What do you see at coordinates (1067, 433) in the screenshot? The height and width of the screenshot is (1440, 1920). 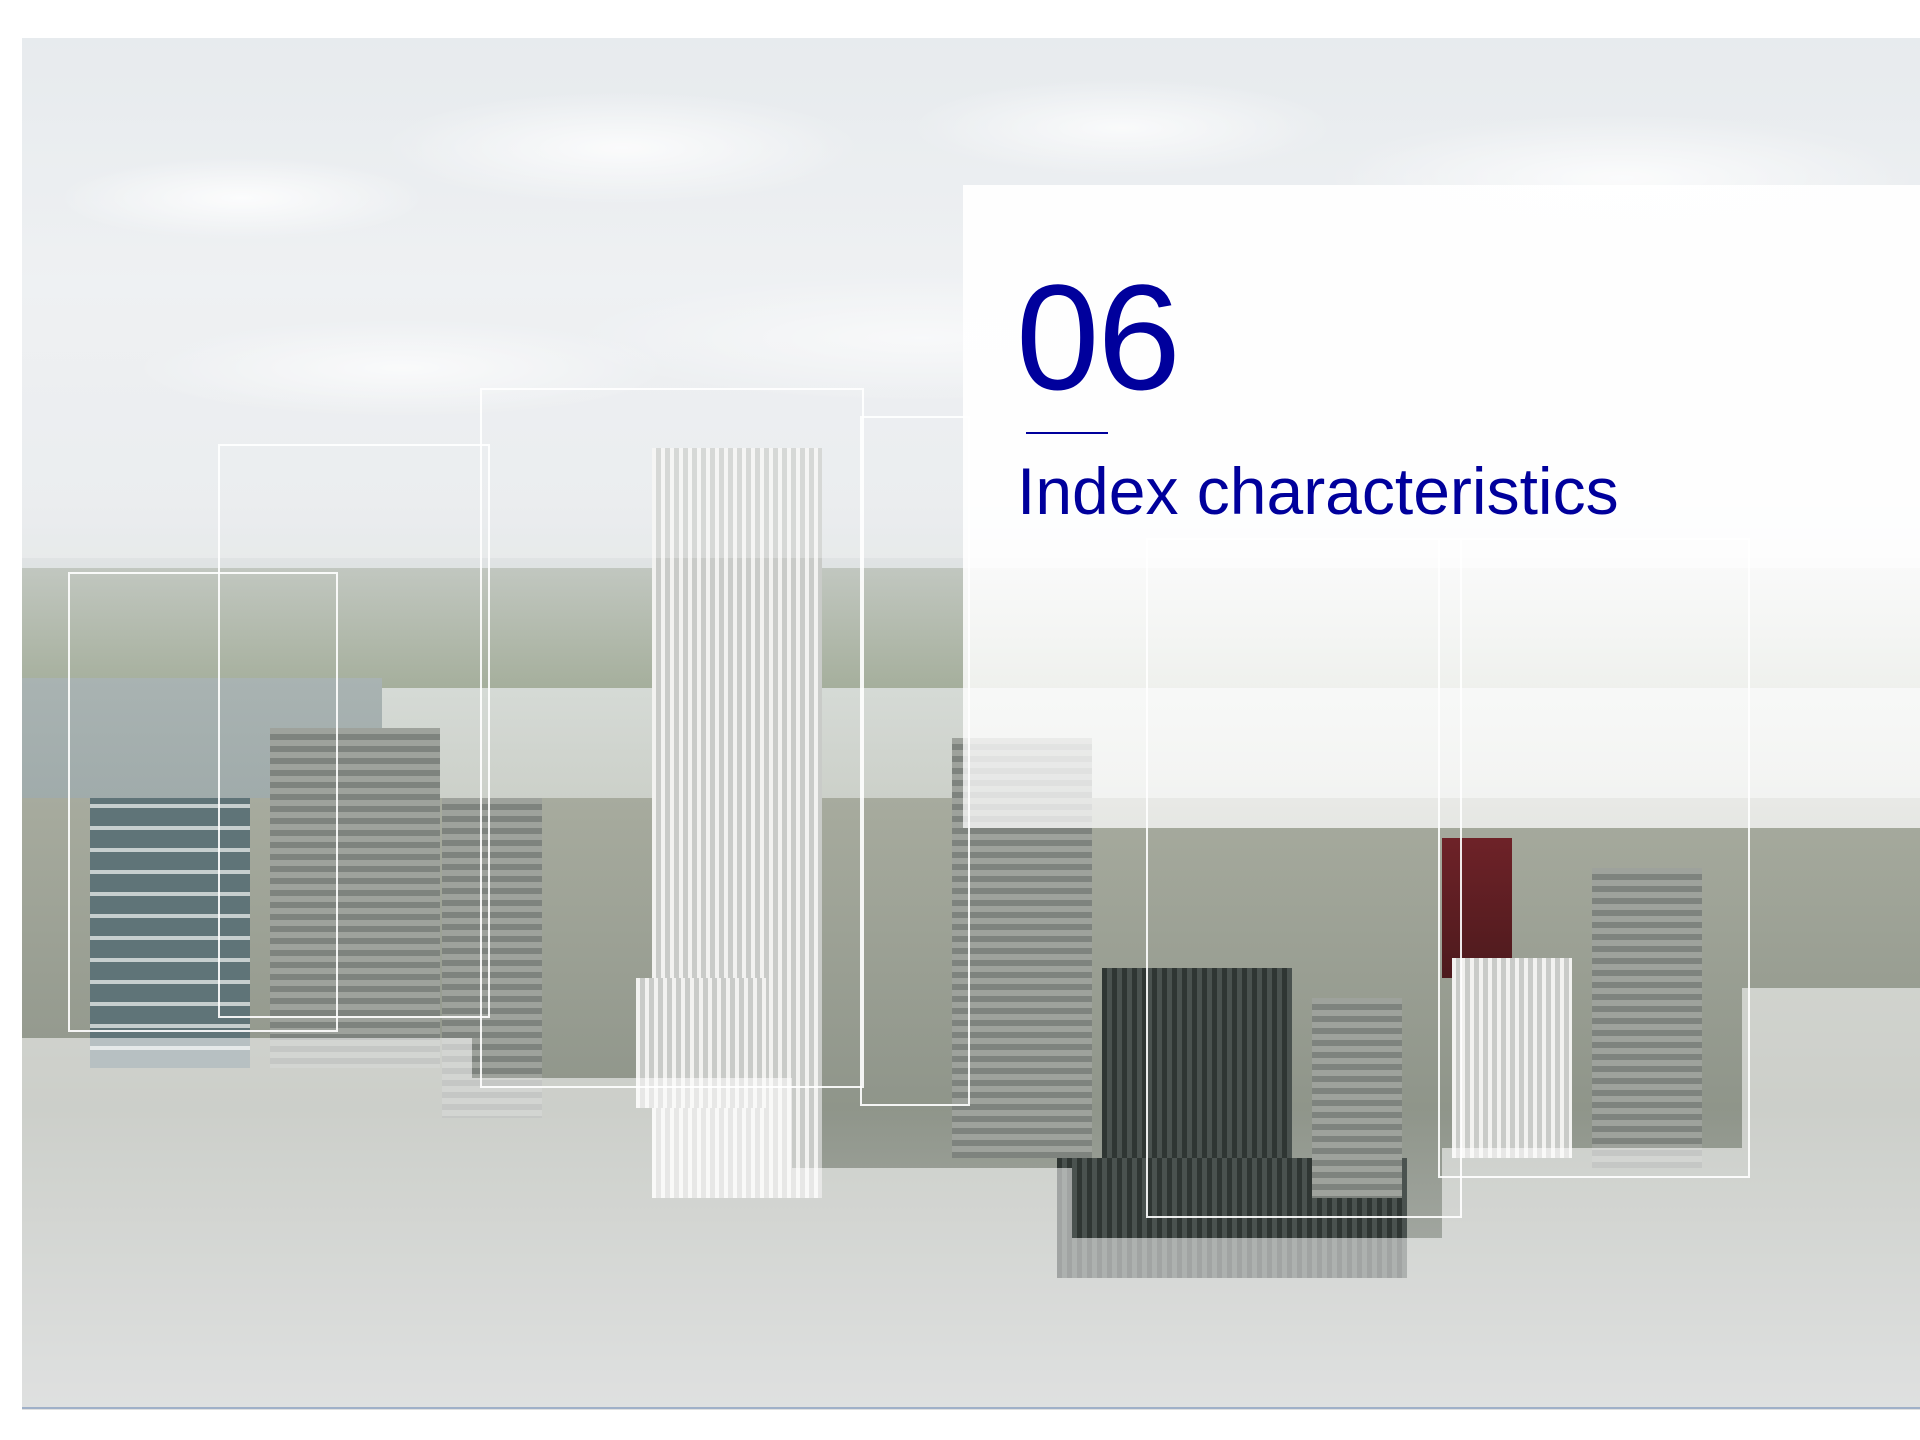 I see `title-divider` at bounding box center [1067, 433].